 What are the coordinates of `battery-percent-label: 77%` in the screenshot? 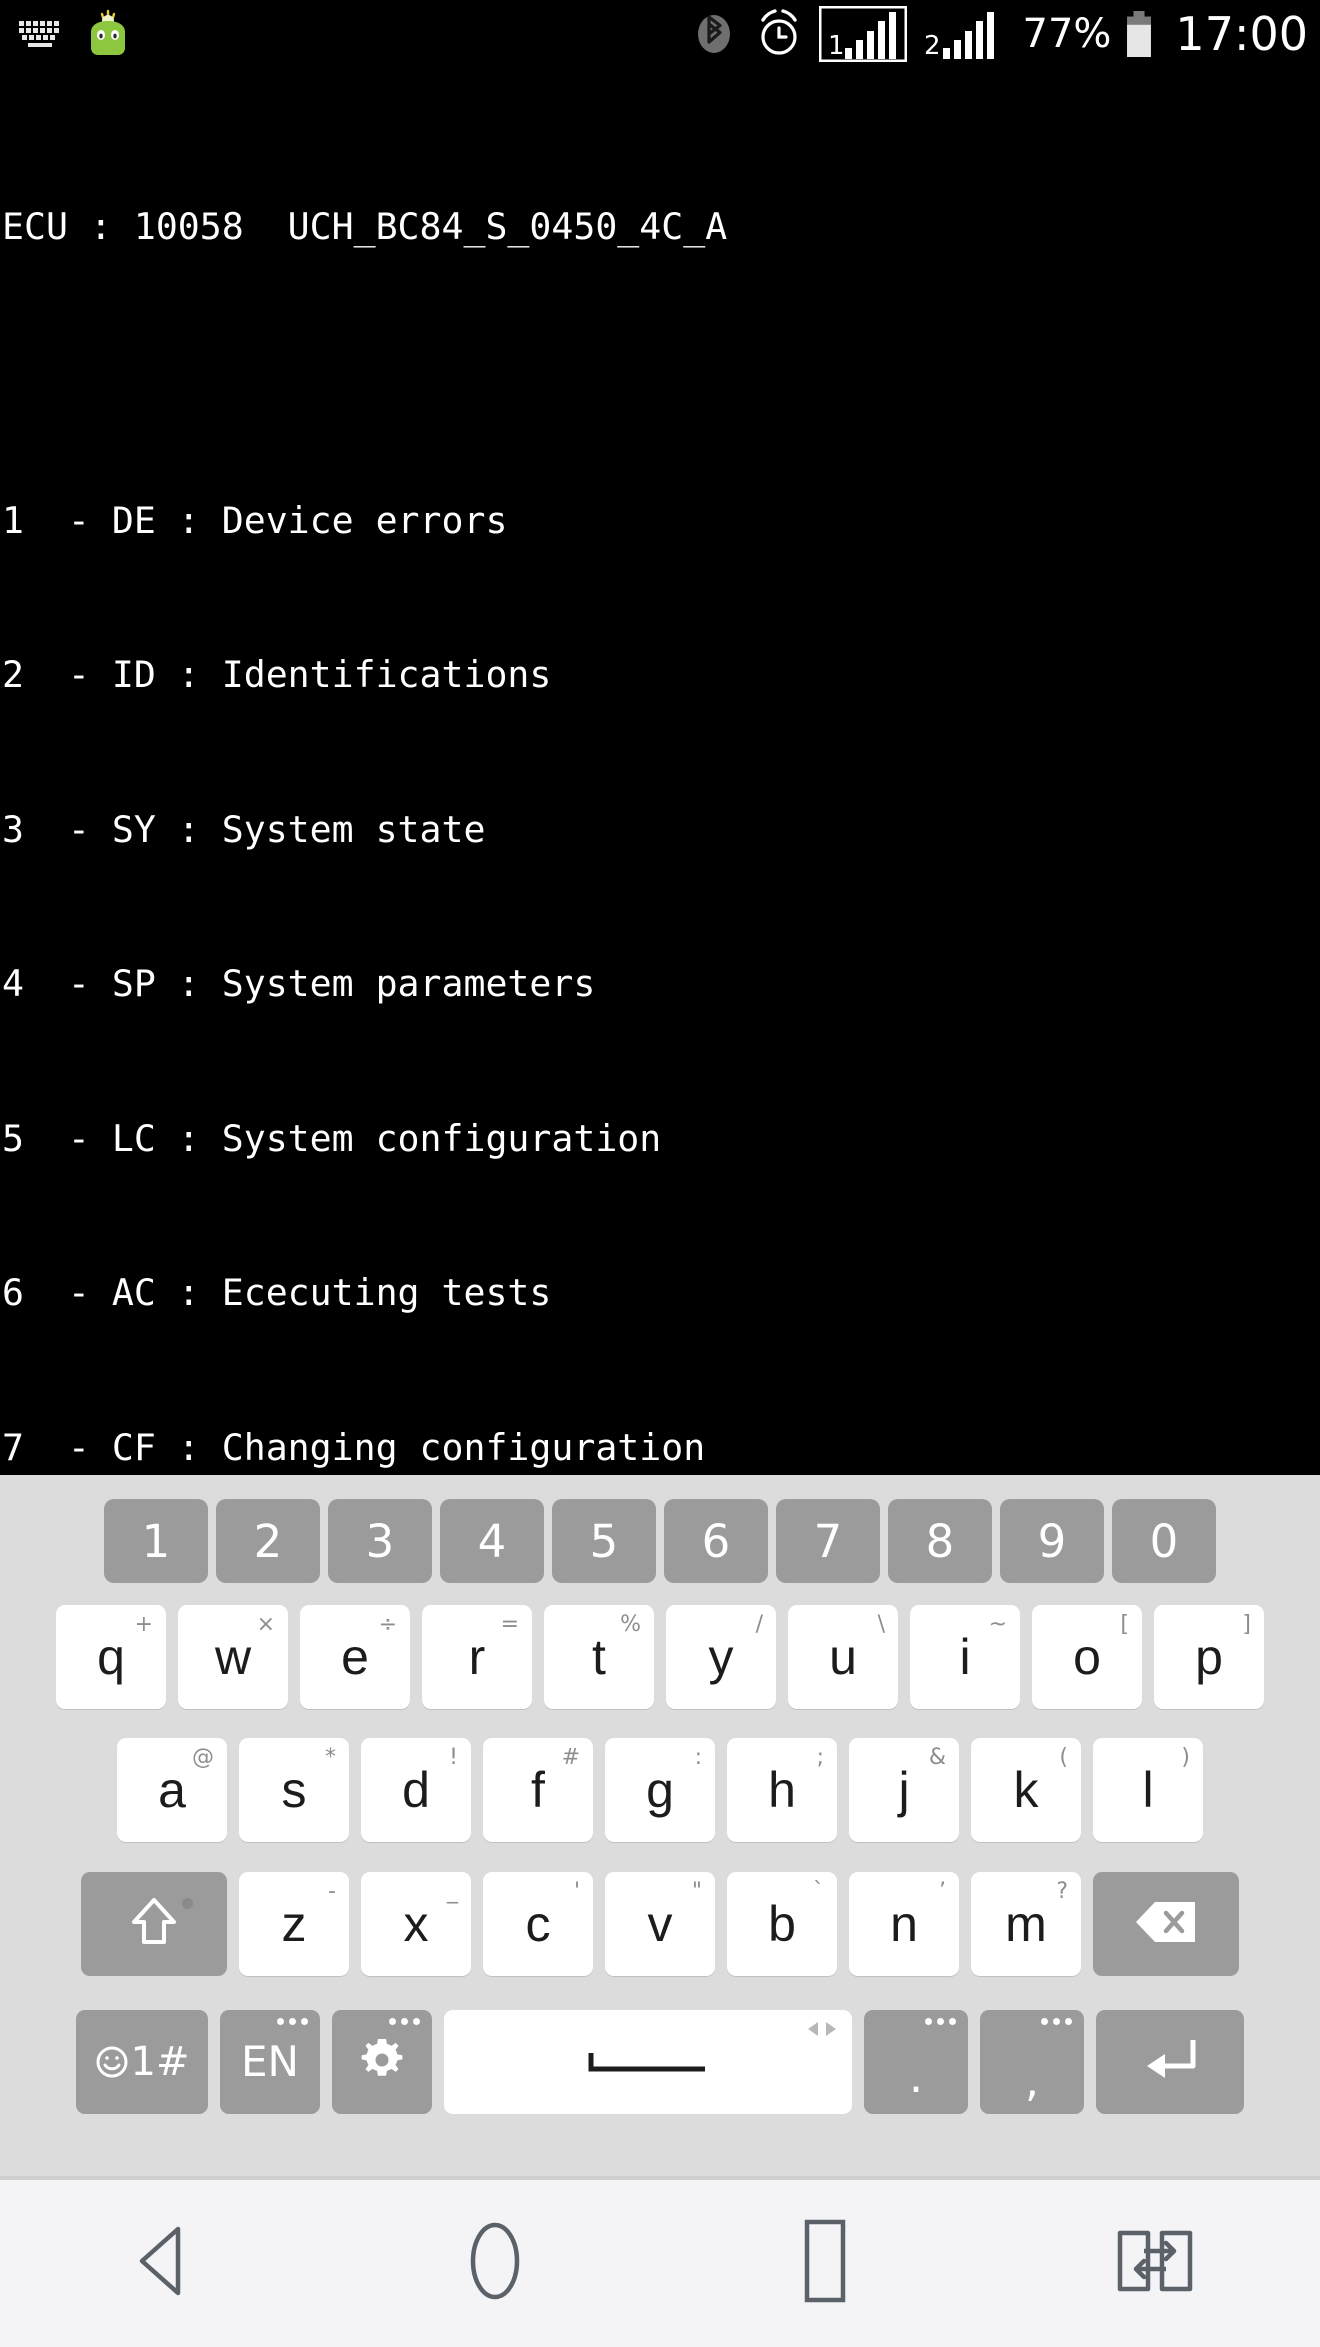 It's located at (1067, 34).